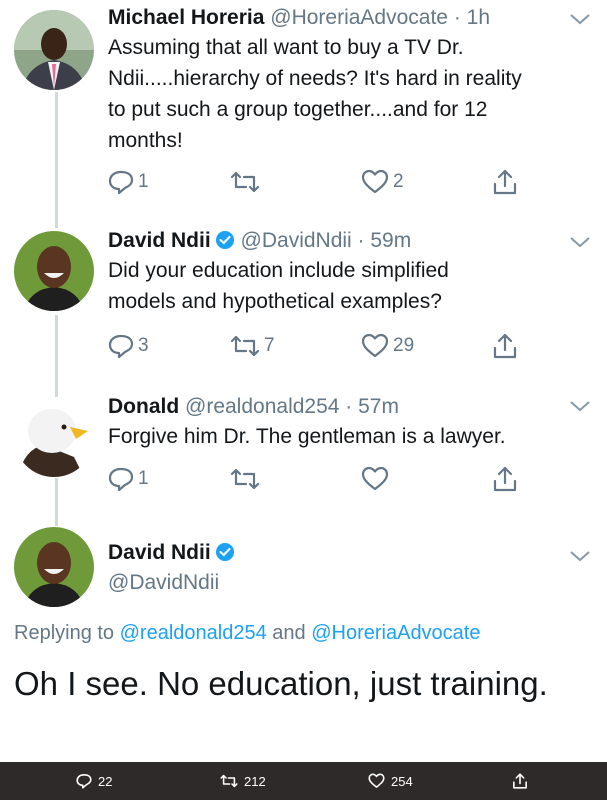 This screenshot has height=800, width=607. What do you see at coordinates (143, 345) in the screenshot?
I see `reply-count: 3` at bounding box center [143, 345].